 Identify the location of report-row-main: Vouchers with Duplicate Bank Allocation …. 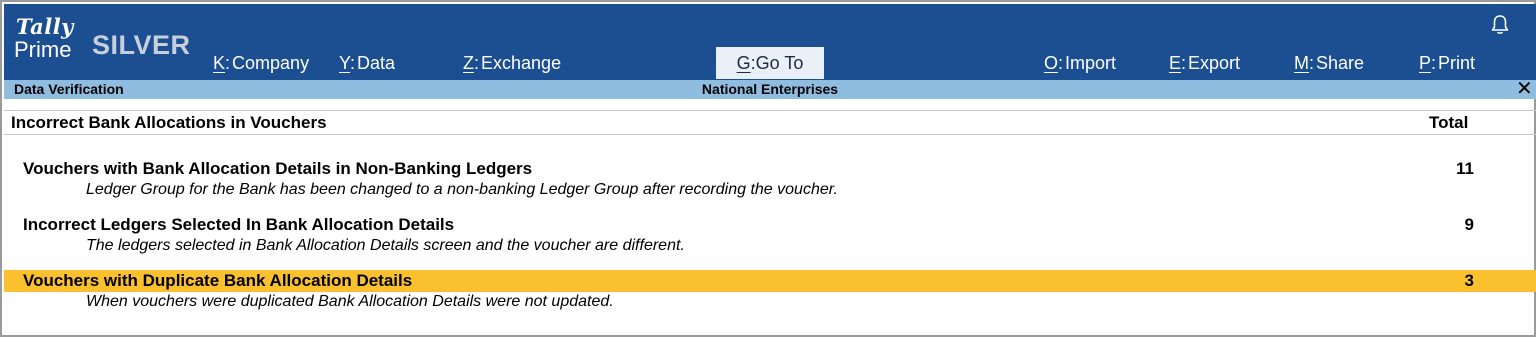
(770, 281).